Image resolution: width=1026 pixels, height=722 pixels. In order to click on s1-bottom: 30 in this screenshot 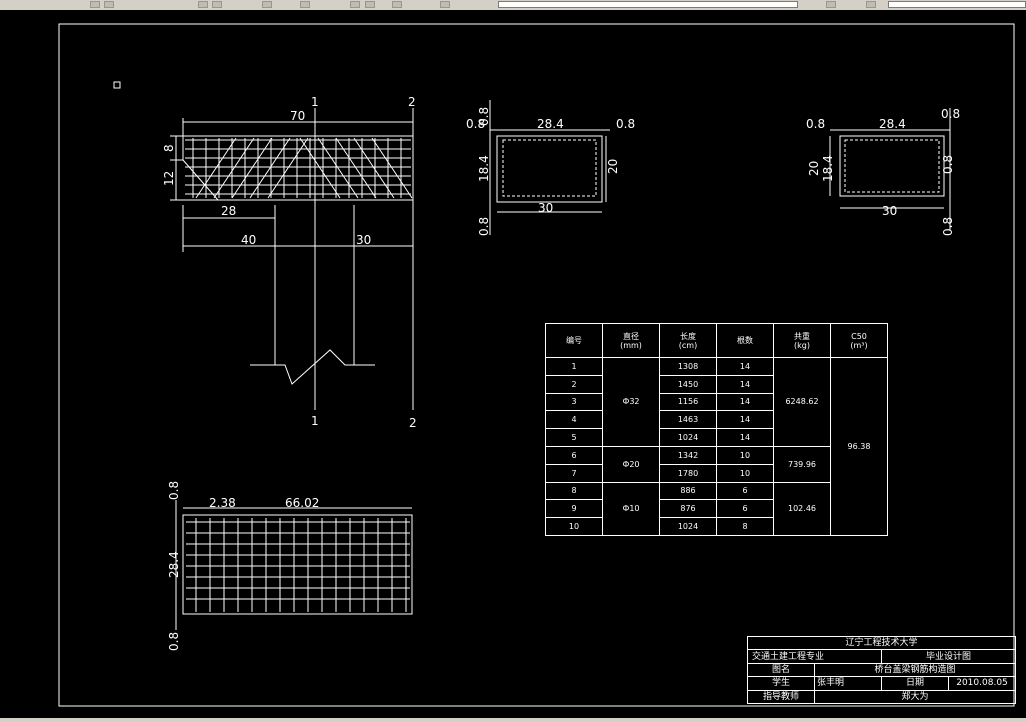, I will do `click(545, 208)`.